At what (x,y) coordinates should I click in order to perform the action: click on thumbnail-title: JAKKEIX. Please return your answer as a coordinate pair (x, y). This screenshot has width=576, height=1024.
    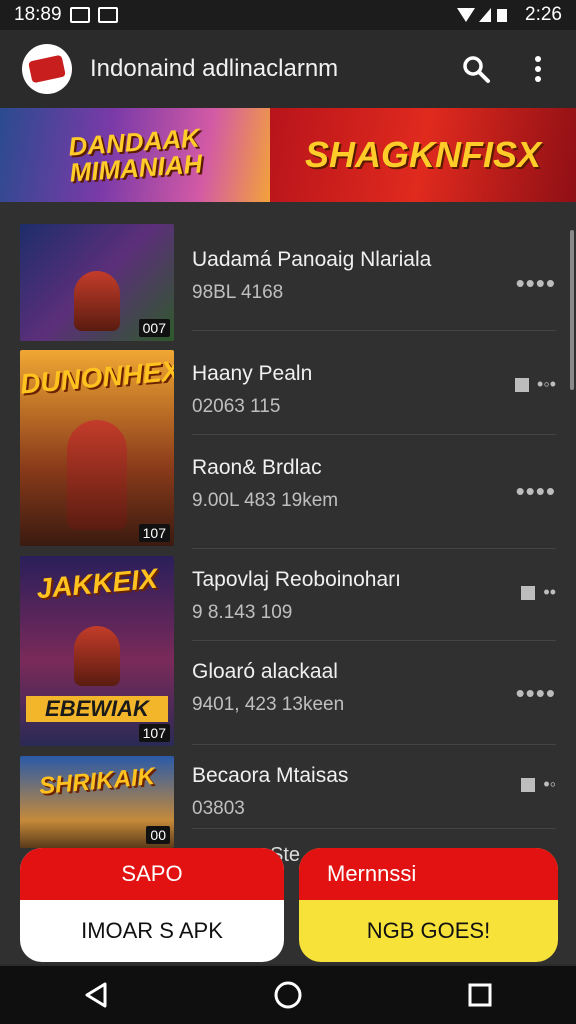
    Looking at the image, I should click on (97, 583).